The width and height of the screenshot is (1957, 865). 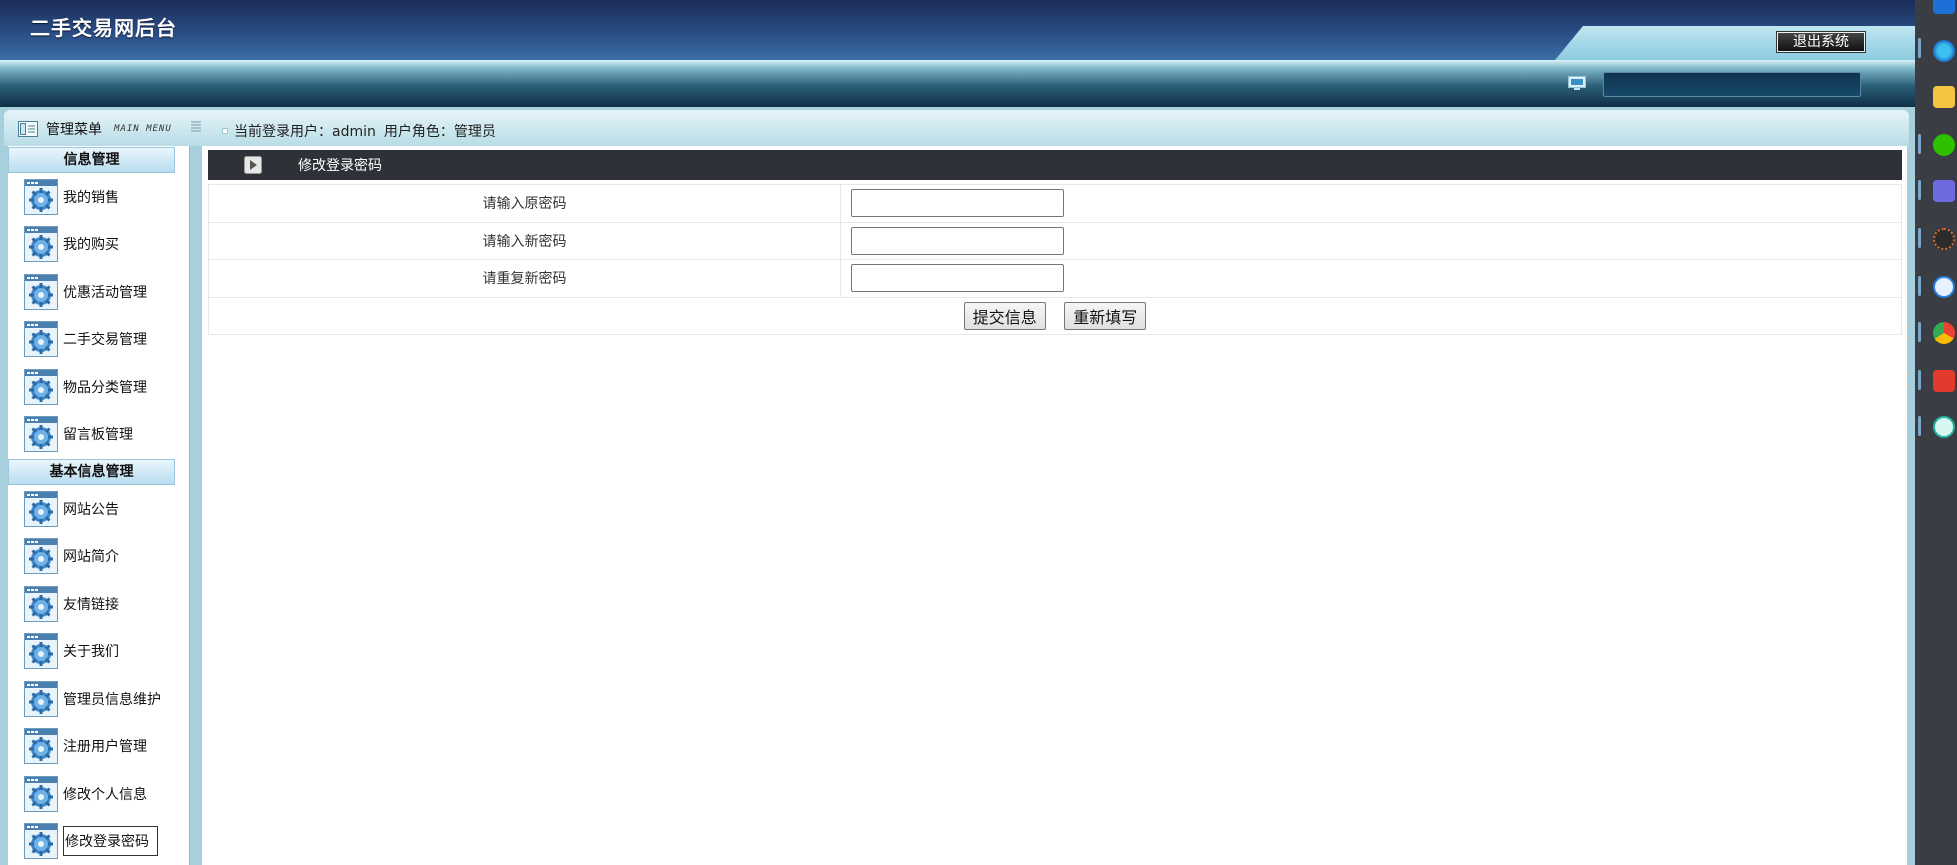 I want to click on sidebar-item-label: 优惠活动管理, so click(x=105, y=292).